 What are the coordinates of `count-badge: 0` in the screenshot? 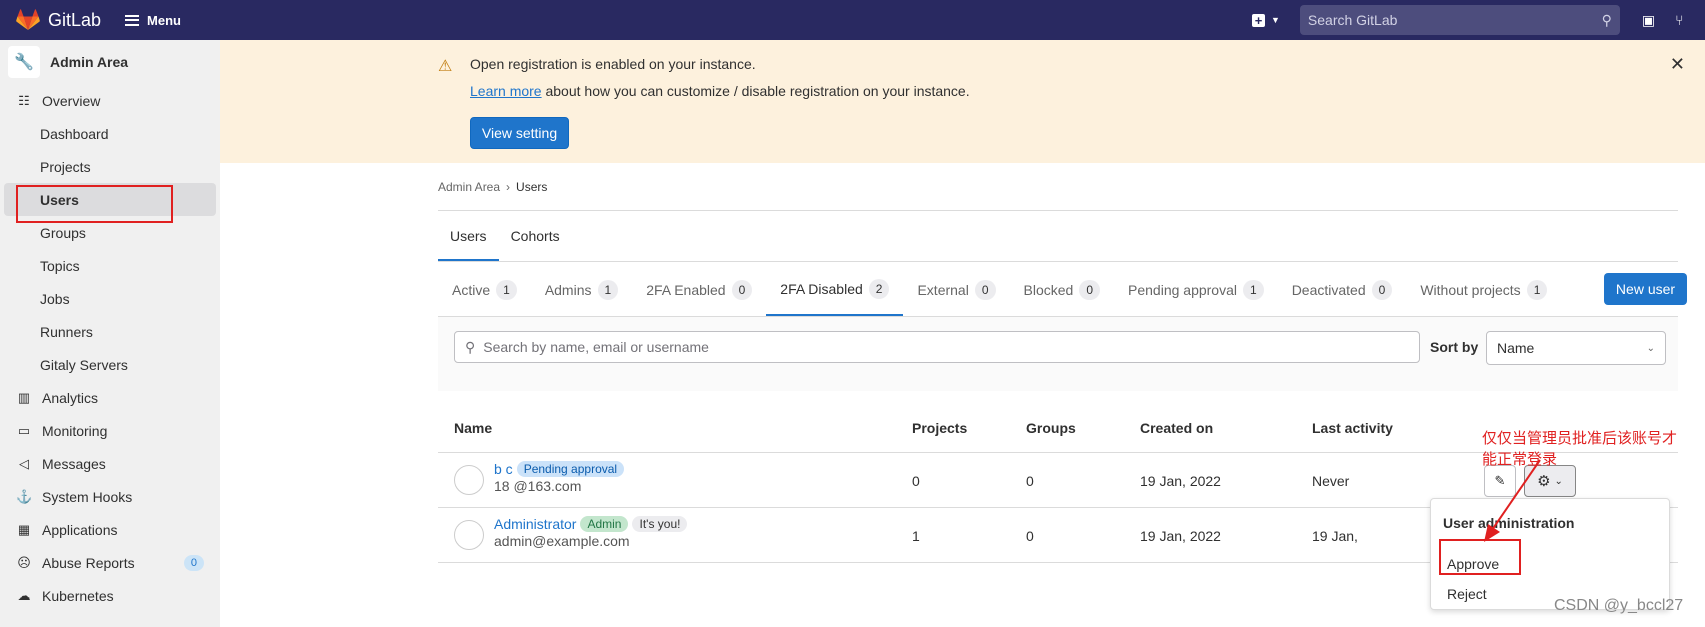 It's located at (193, 562).